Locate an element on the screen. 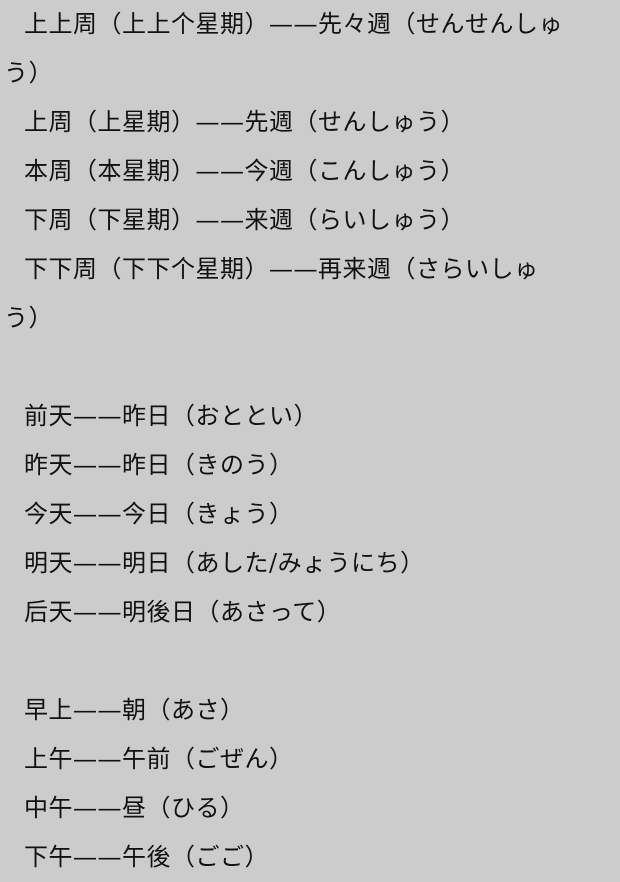  day-entry-yesterday: 昨天——昨日（きのう） is located at coordinates (159, 465).